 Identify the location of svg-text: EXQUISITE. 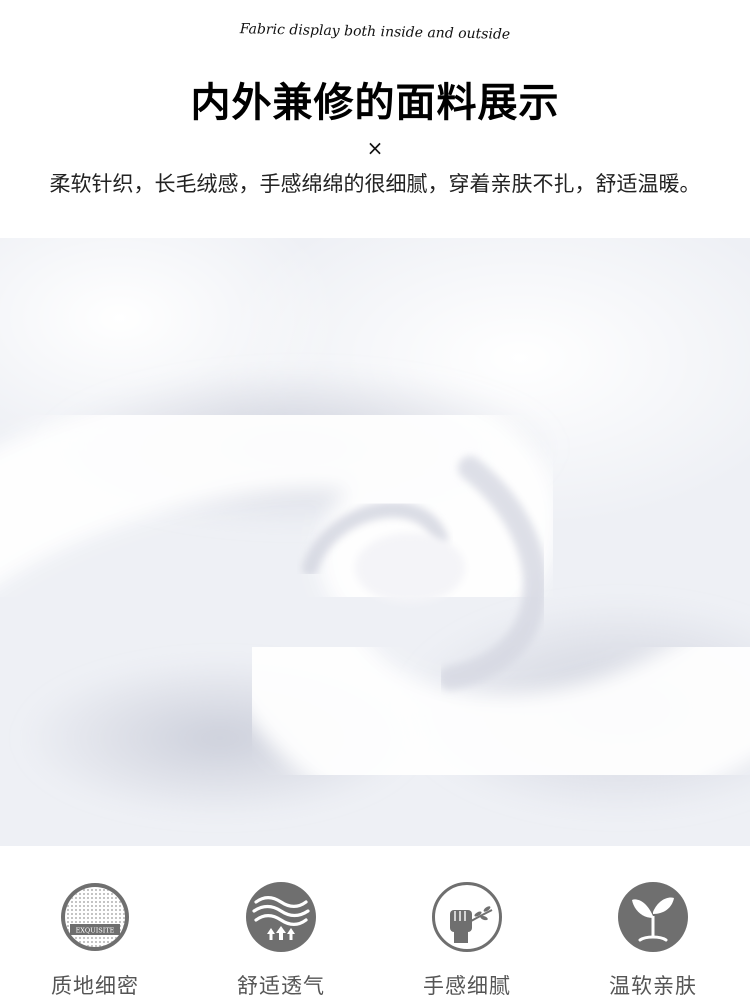
(95, 931).